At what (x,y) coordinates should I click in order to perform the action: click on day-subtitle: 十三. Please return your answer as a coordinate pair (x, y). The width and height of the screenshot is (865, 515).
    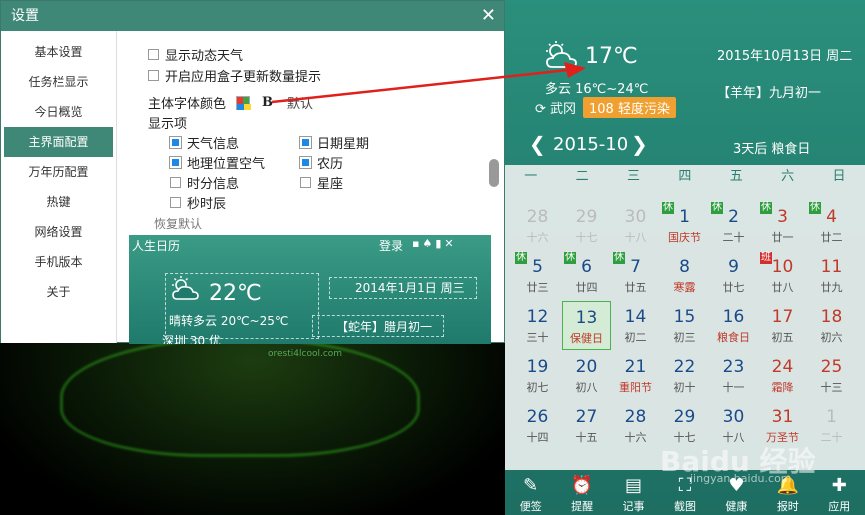
    Looking at the image, I should click on (831, 387).